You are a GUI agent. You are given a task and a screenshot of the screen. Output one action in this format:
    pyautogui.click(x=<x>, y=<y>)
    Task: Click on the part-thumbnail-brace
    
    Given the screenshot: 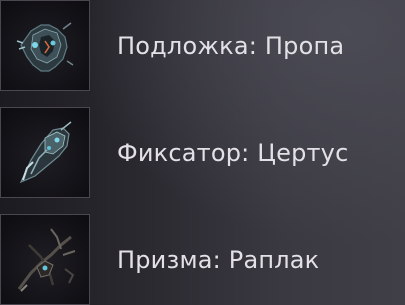 What is the action you would take?
    pyautogui.click(x=45, y=45)
    